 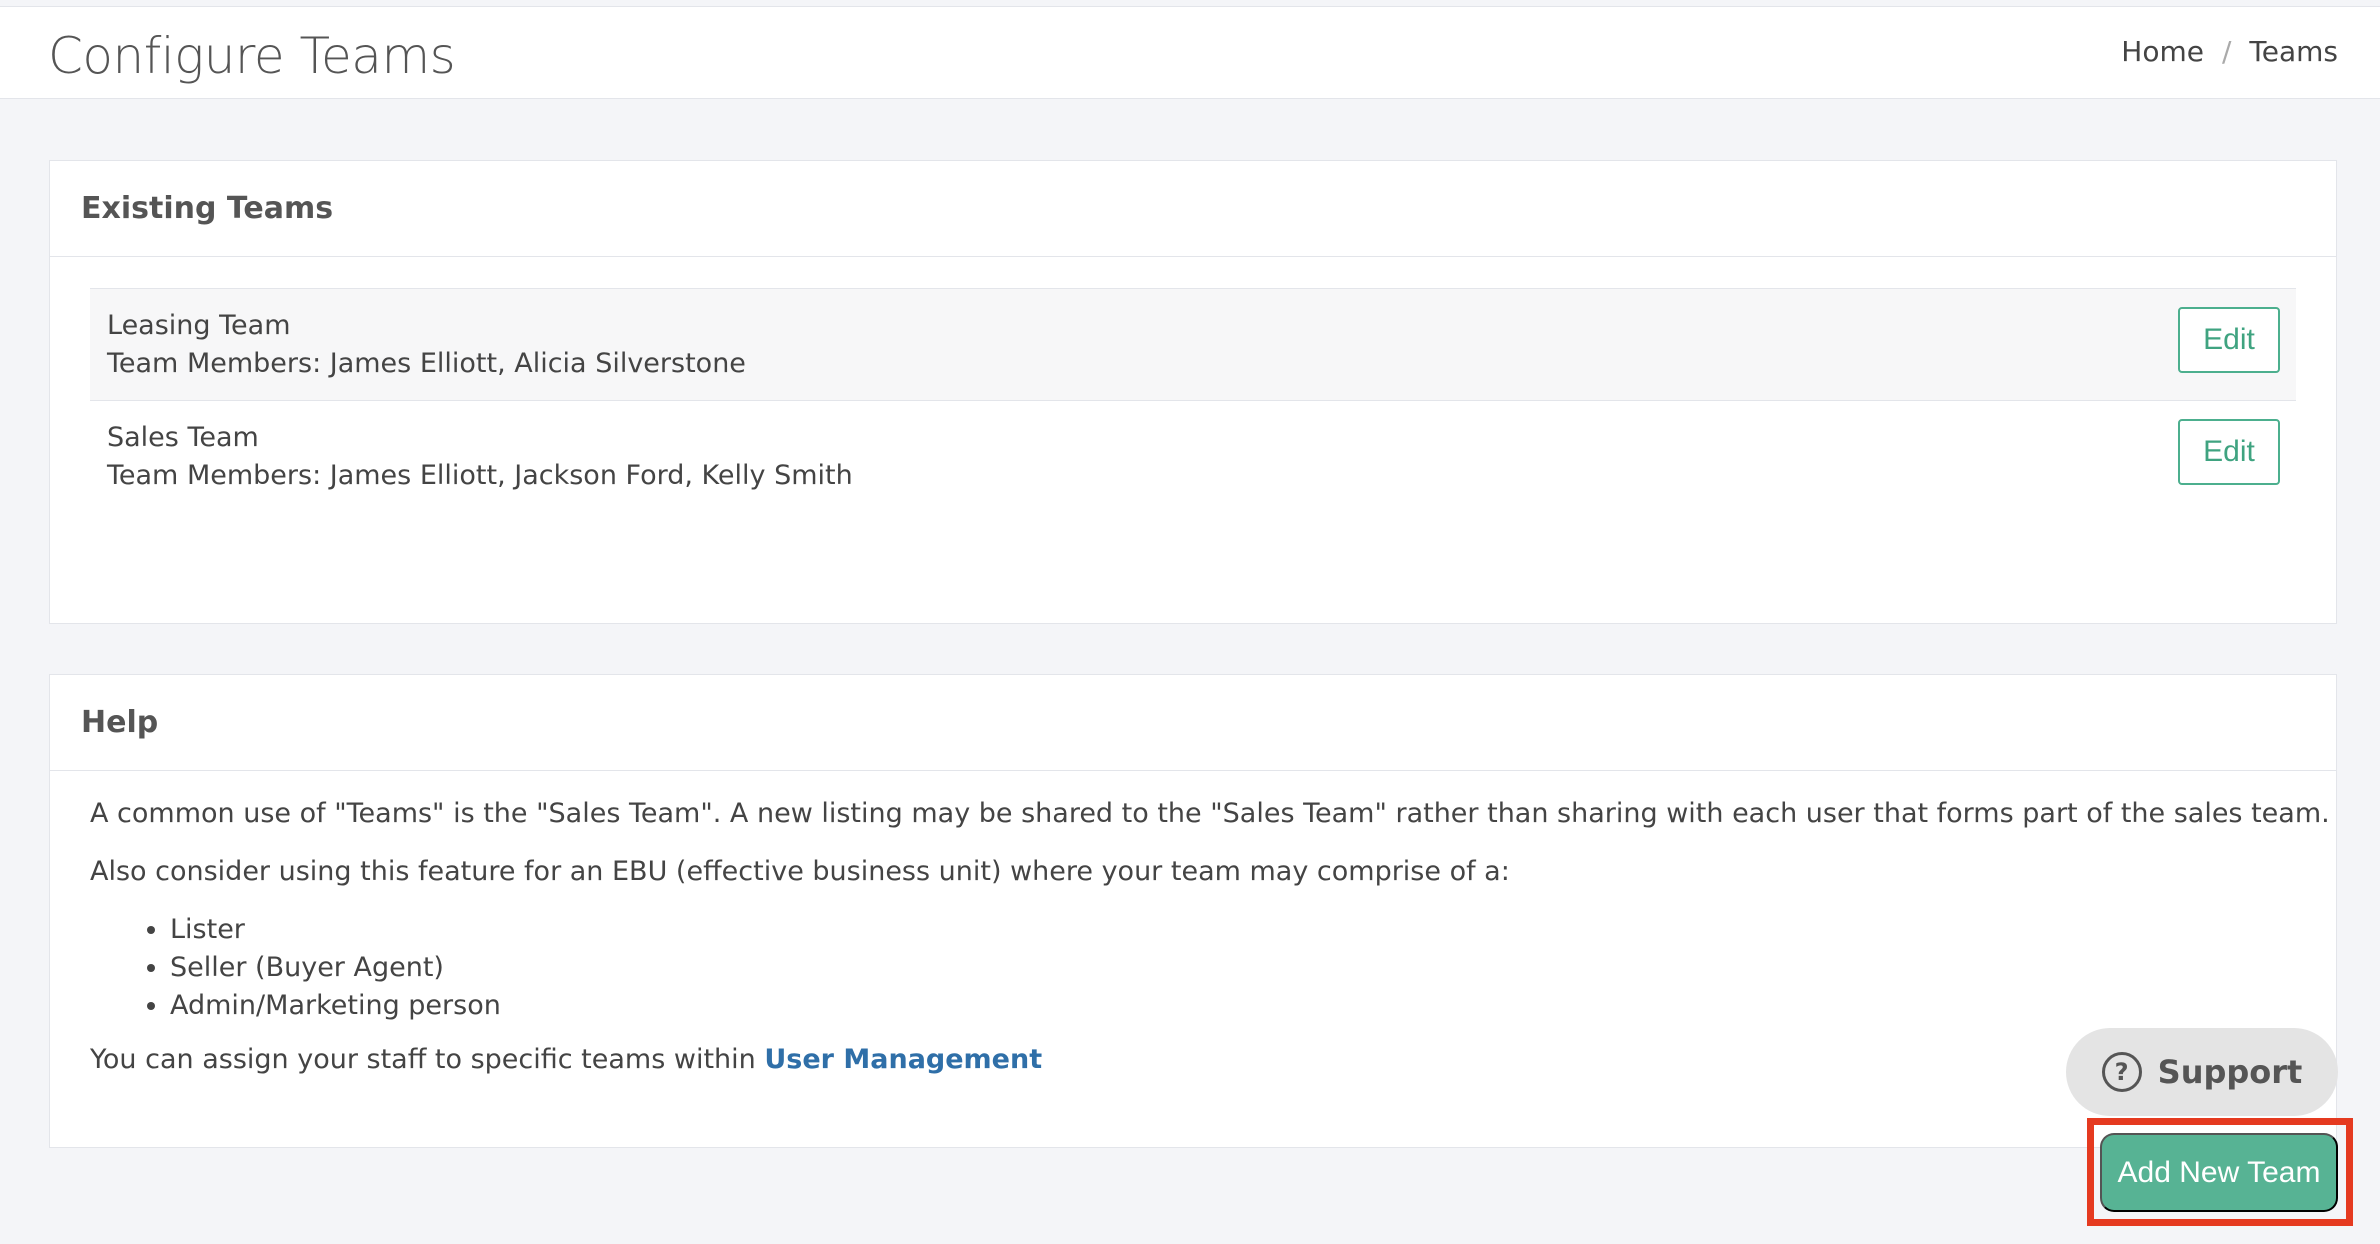 What do you see at coordinates (1253, 930) in the screenshot?
I see `list-item: Lister` at bounding box center [1253, 930].